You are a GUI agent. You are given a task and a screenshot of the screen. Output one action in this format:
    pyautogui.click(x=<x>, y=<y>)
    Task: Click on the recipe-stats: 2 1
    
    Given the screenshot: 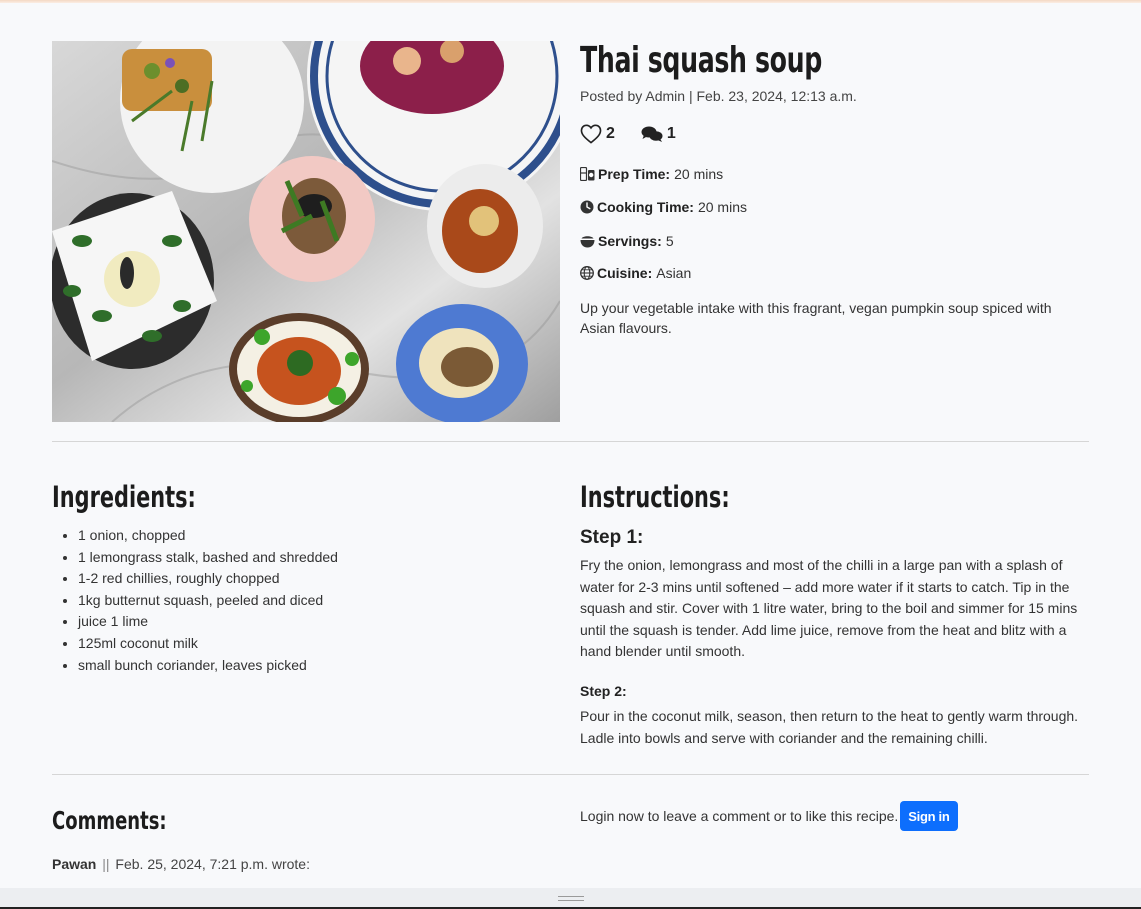 What is the action you would take?
    pyautogui.click(x=641, y=134)
    